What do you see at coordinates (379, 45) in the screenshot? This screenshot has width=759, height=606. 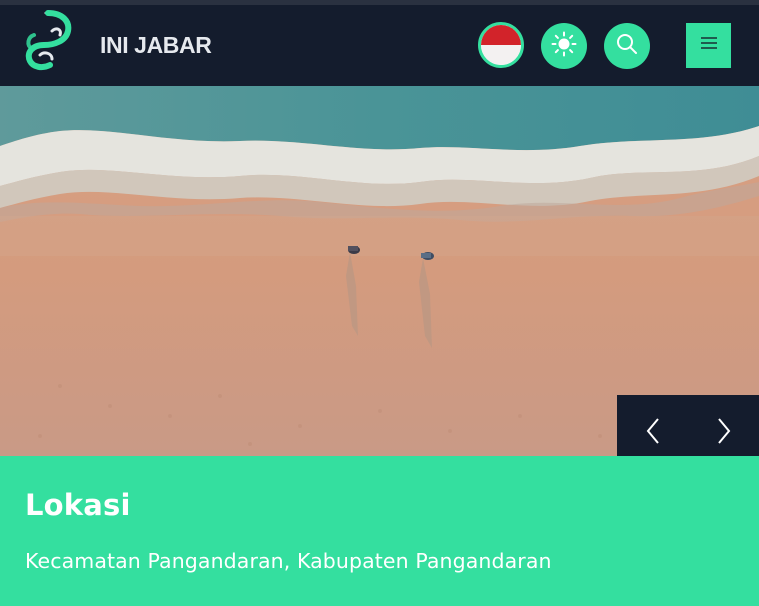 I see `site-header: INI JABAR` at bounding box center [379, 45].